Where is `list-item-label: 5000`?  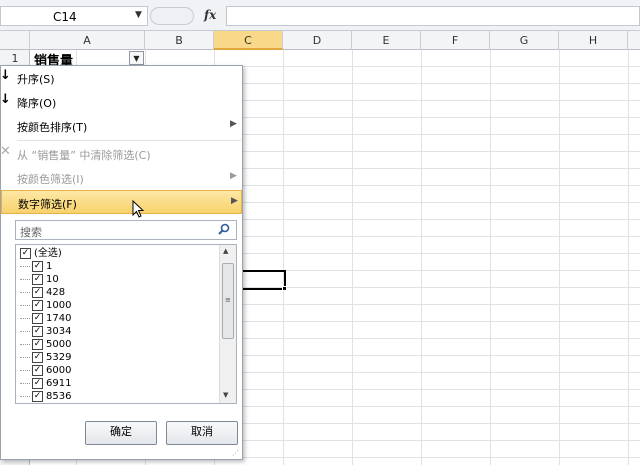
list-item-label: 5000 is located at coordinates (59, 344).